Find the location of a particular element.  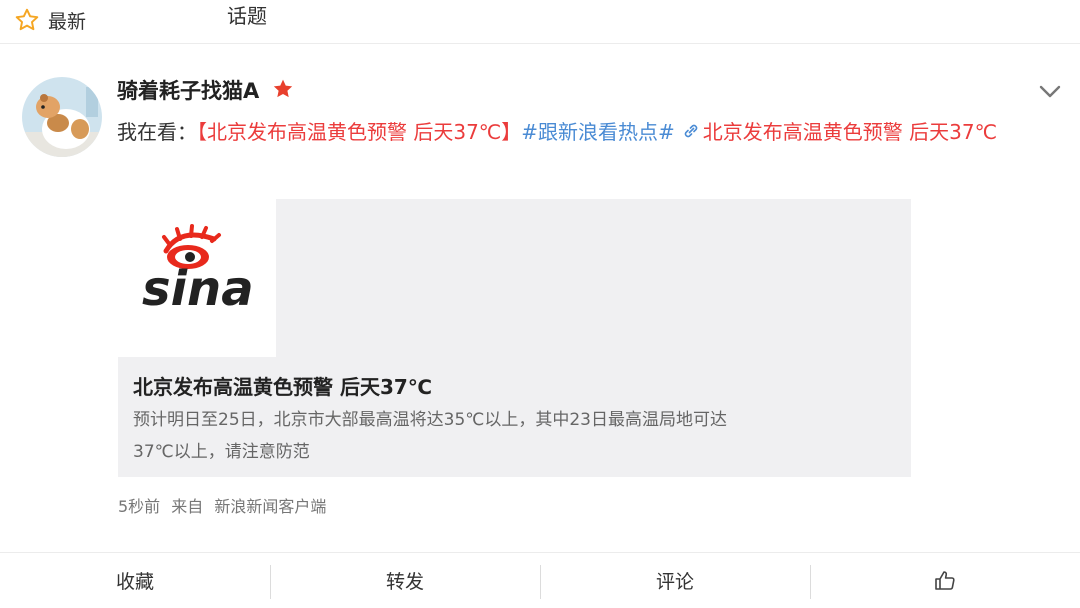

avatar-image is located at coordinates (62, 117).